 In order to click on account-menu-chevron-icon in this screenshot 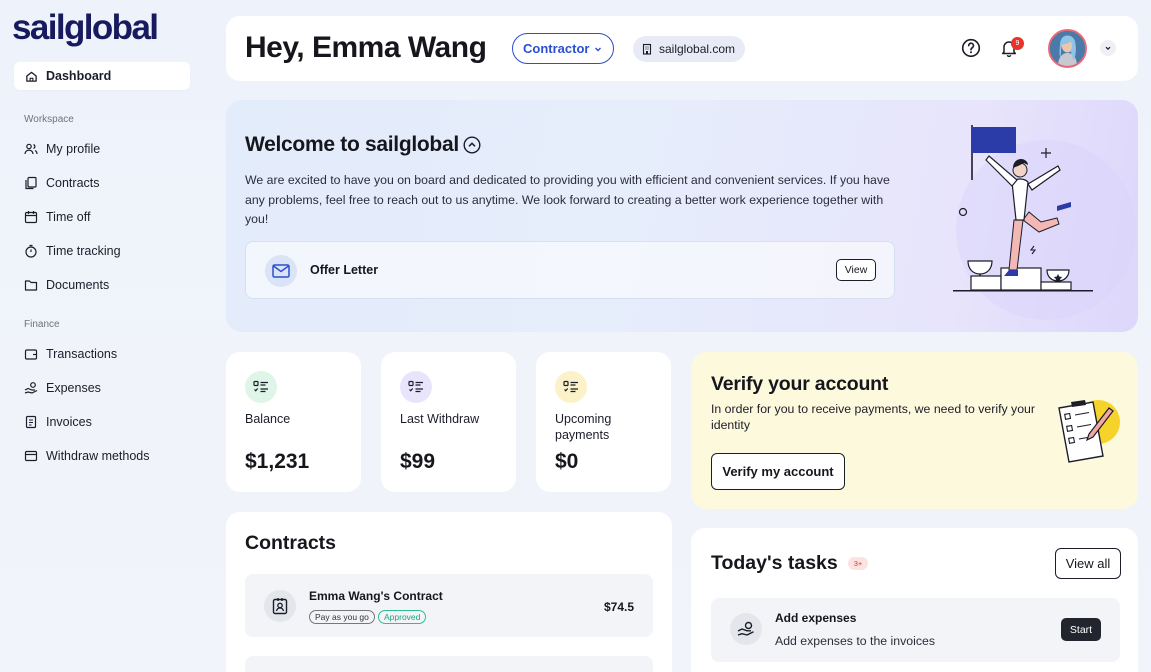, I will do `click(1108, 48)`.